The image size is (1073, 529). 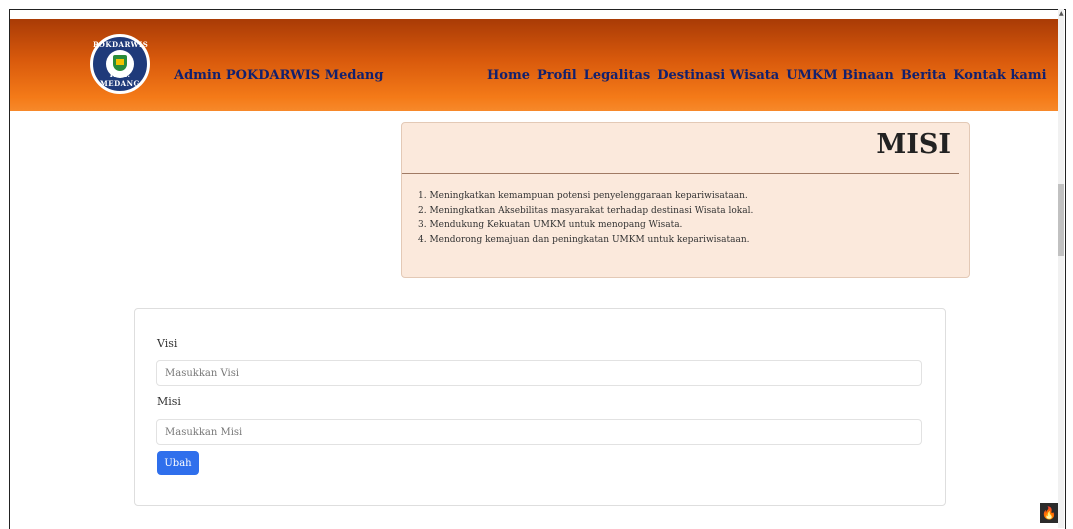 What do you see at coordinates (539, 373) in the screenshot?
I see `visi-input` at bounding box center [539, 373].